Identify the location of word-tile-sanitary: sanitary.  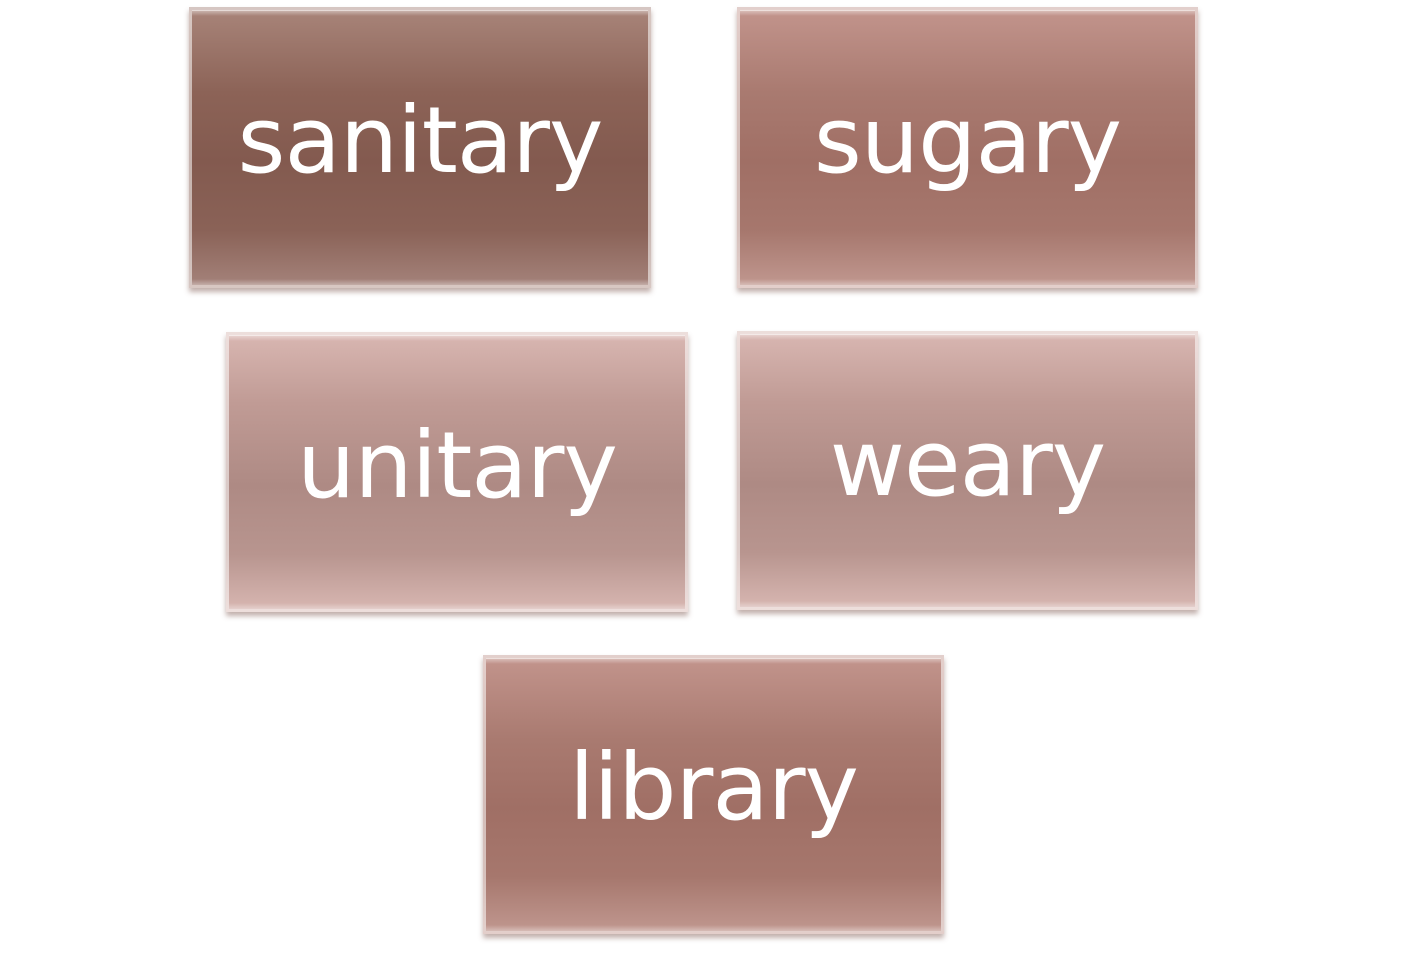
(420, 147).